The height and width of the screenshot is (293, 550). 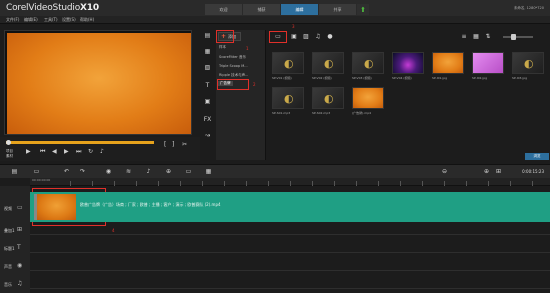 I want to click on track-icon-1: ⊞, so click(x=19, y=229).